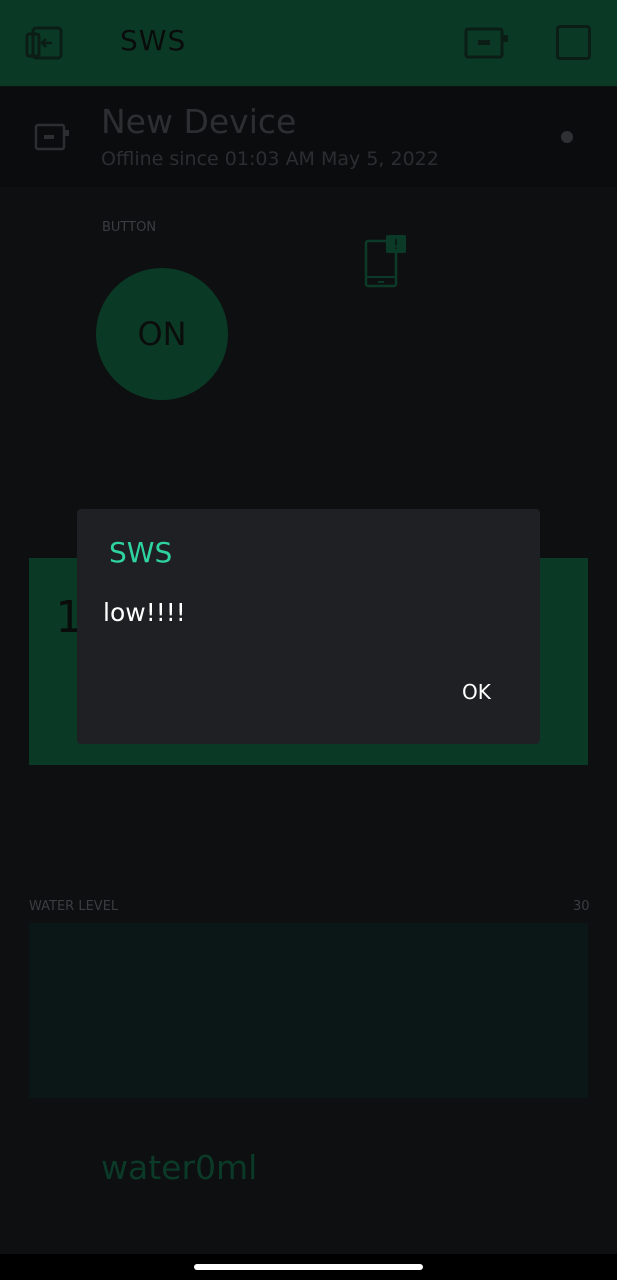  What do you see at coordinates (44, 43) in the screenshot?
I see `exit-icon` at bounding box center [44, 43].